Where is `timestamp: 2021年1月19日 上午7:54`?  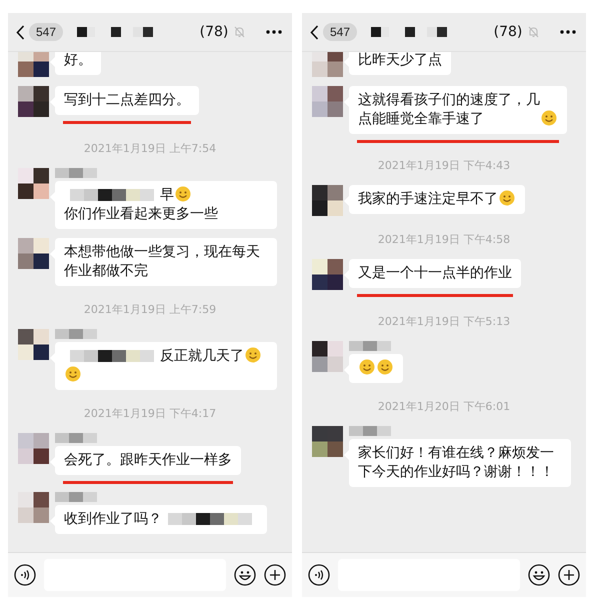 timestamp: 2021年1月19日 上午7:54 is located at coordinates (150, 148).